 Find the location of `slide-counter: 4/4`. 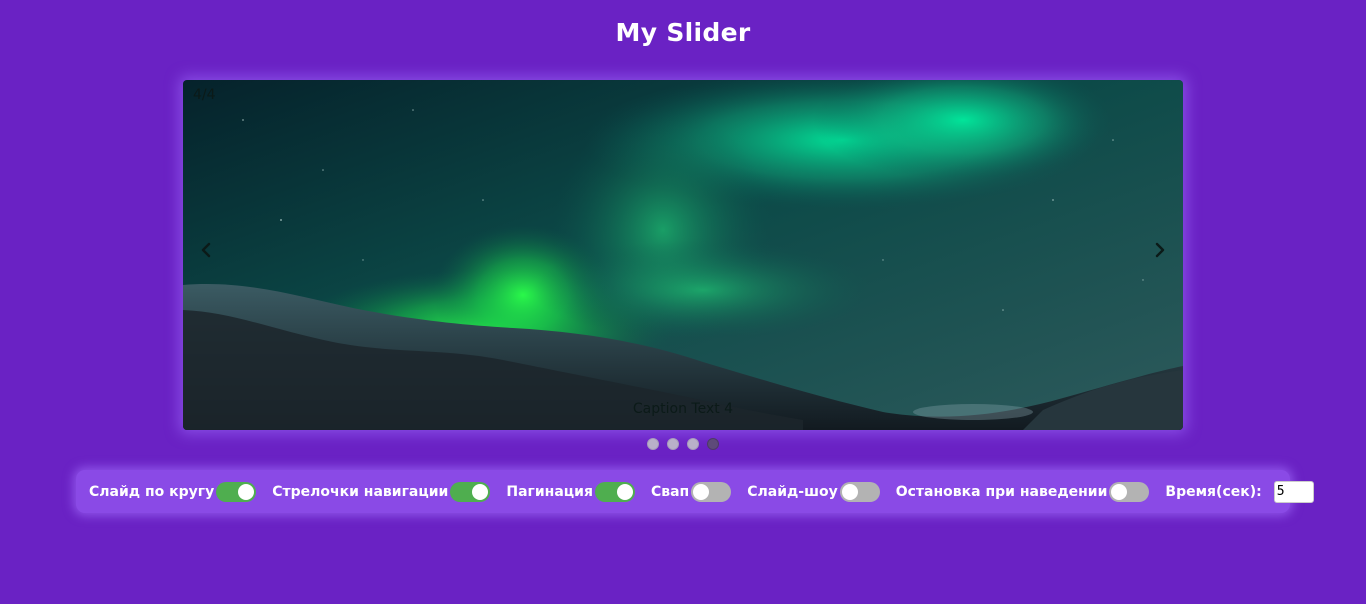

slide-counter: 4/4 is located at coordinates (204, 95).